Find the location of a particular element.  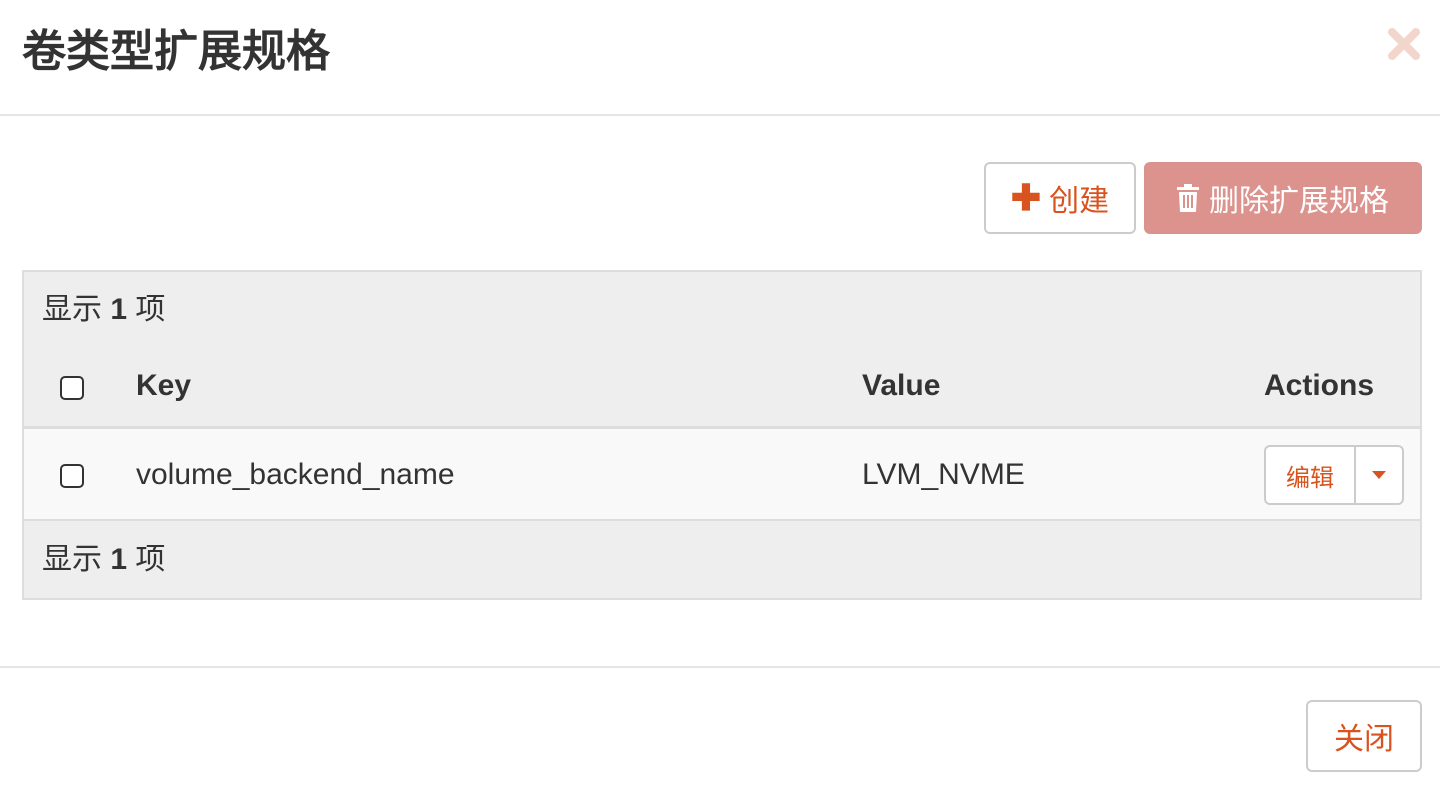

column-header-actions: Actions is located at coordinates (1319, 385).